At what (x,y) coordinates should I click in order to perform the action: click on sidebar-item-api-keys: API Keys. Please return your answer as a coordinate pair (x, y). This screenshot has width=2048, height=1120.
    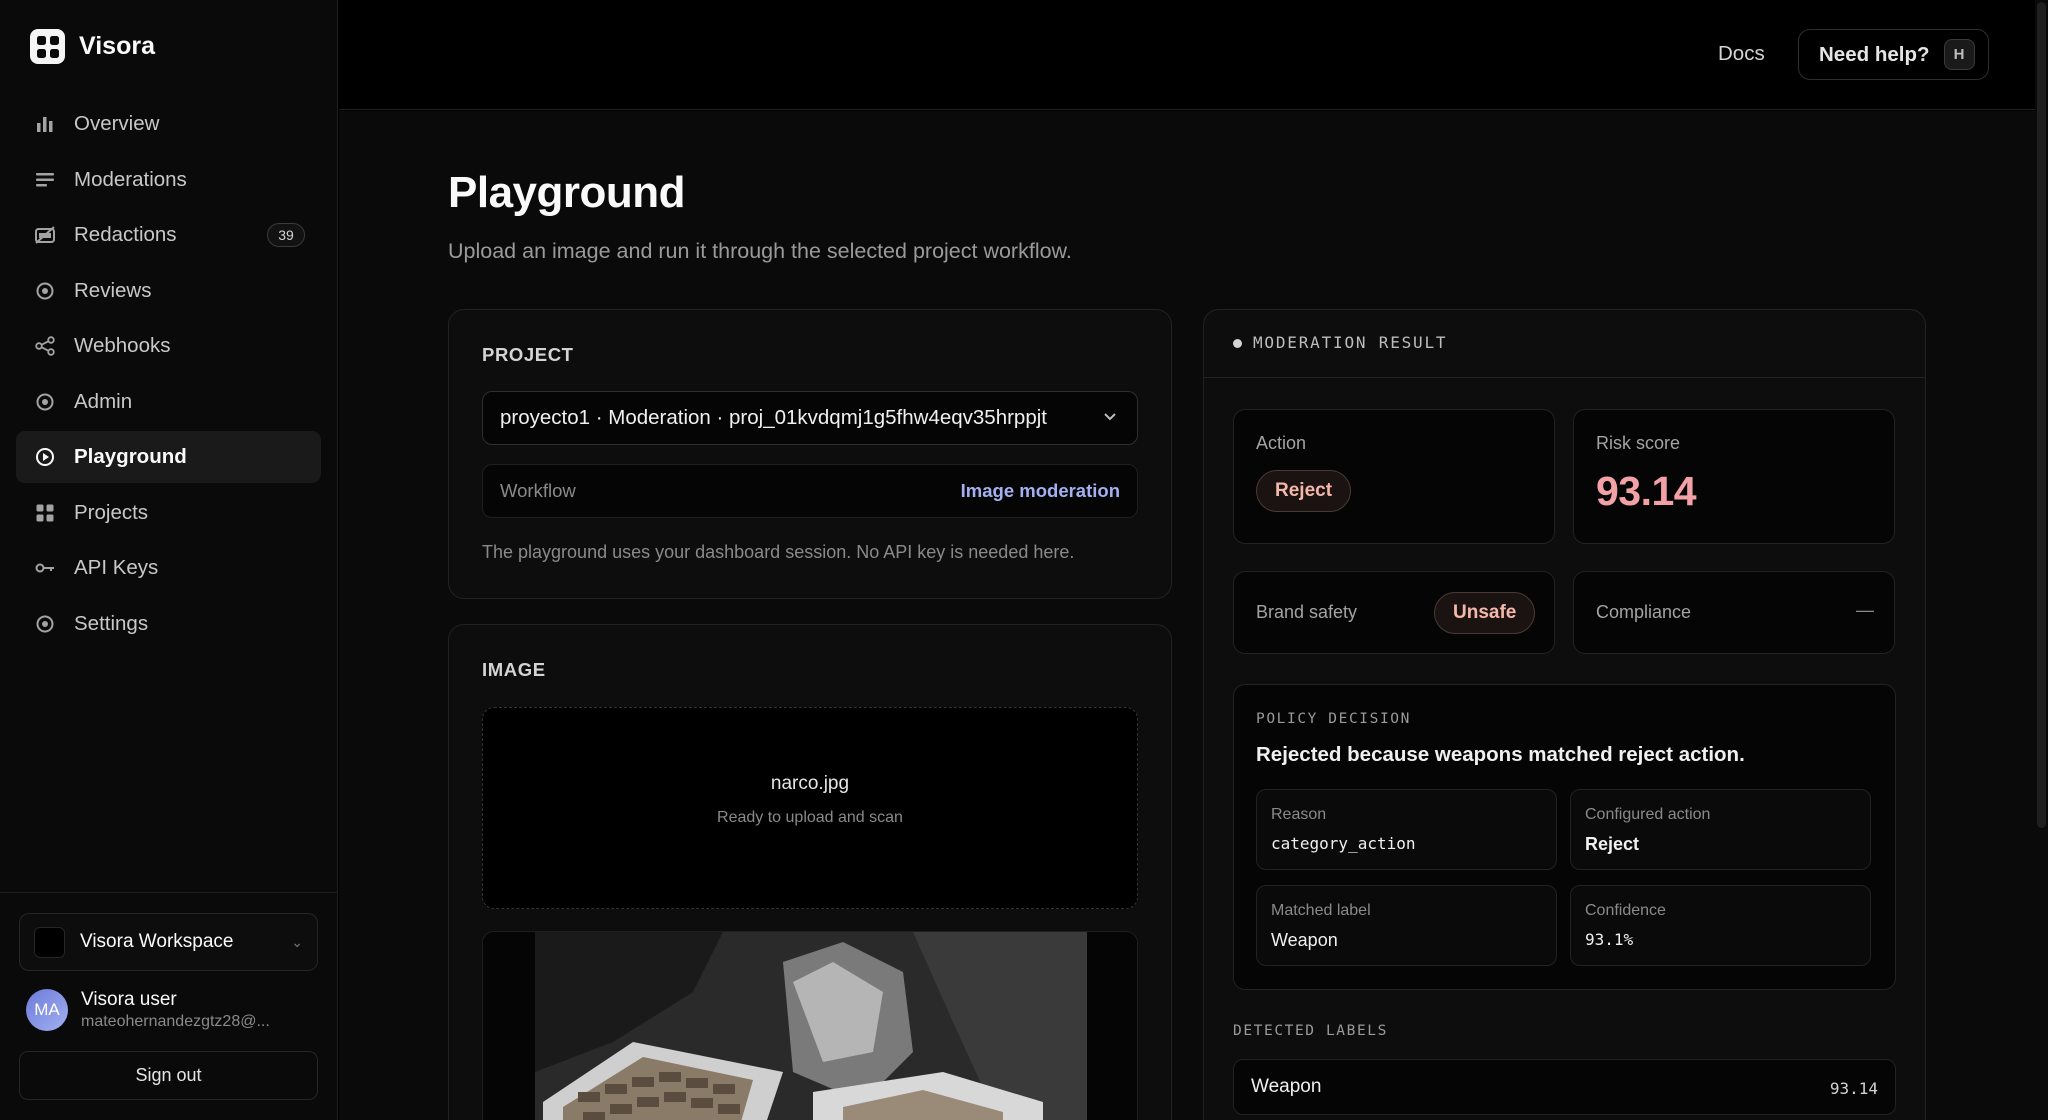
    Looking at the image, I should click on (168, 568).